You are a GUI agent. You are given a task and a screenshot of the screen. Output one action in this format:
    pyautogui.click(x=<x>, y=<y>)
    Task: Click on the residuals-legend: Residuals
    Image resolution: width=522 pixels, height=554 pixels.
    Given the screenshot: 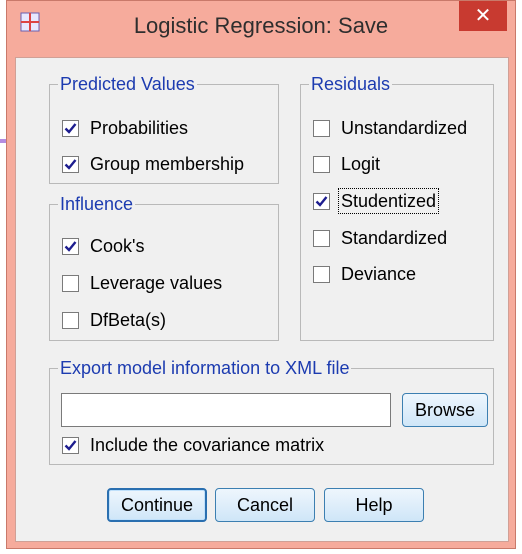 What is the action you would take?
    pyautogui.click(x=351, y=84)
    